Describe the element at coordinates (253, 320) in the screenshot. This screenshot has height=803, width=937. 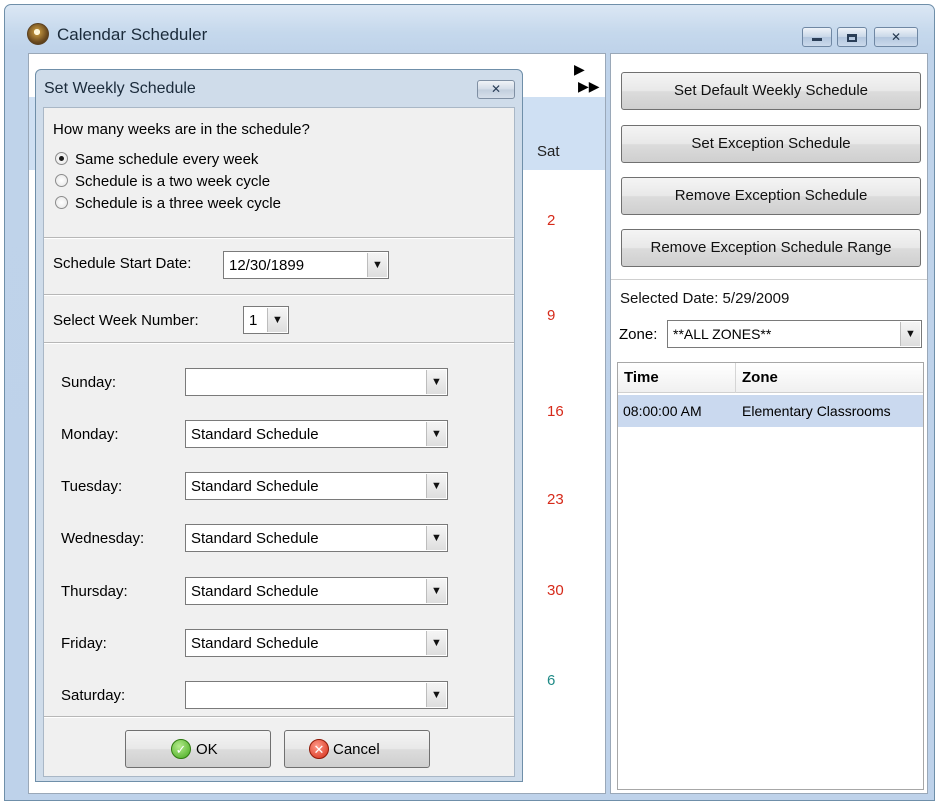
I see `week-number-value: 1` at that location.